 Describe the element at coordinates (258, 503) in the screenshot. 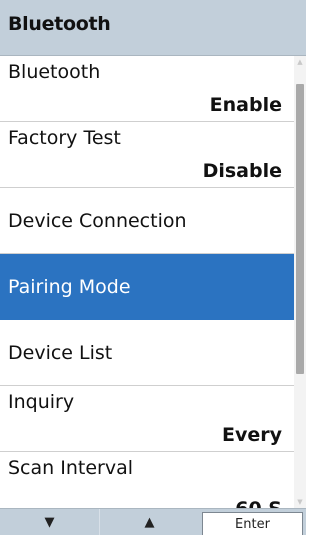

I see `list-item-value: 60 S` at that location.